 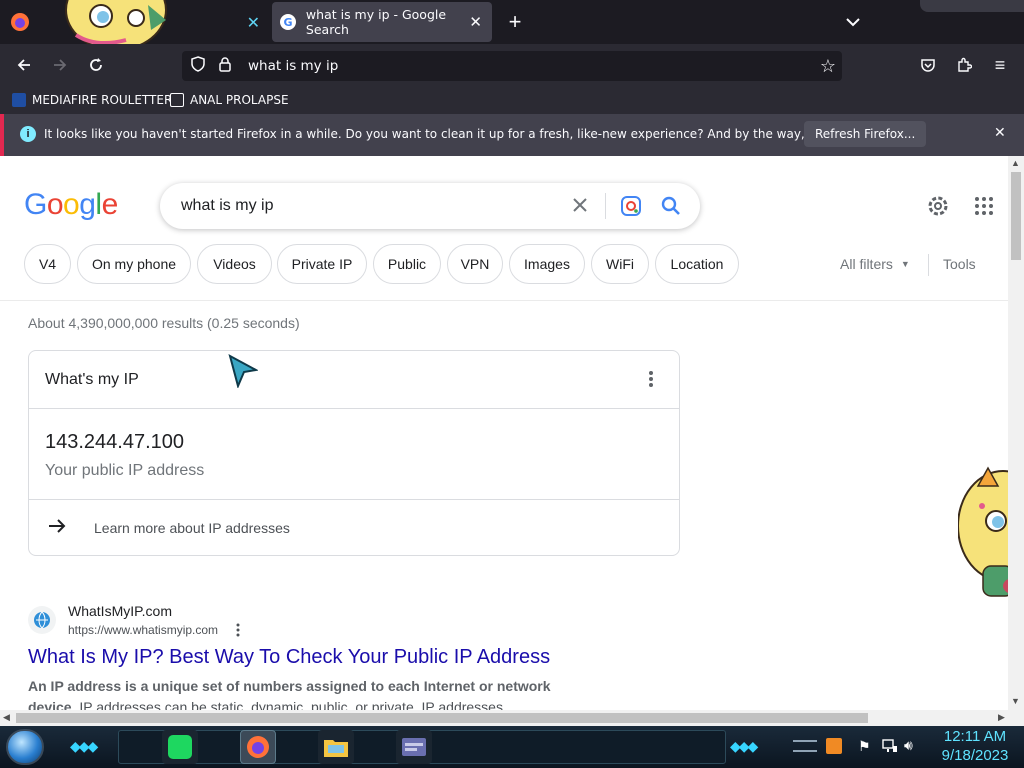 I want to click on vertical-scrollbar: ▲ ▼, so click(x=1016, y=433).